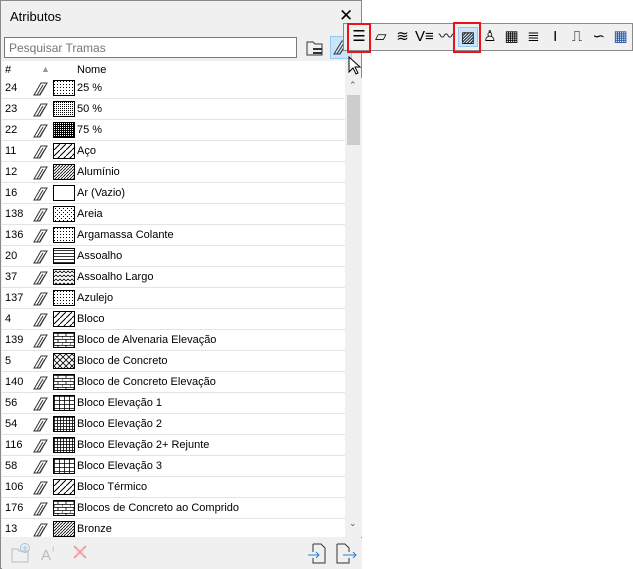  What do you see at coordinates (11, 424) in the screenshot?
I see `fill-id: 54` at bounding box center [11, 424].